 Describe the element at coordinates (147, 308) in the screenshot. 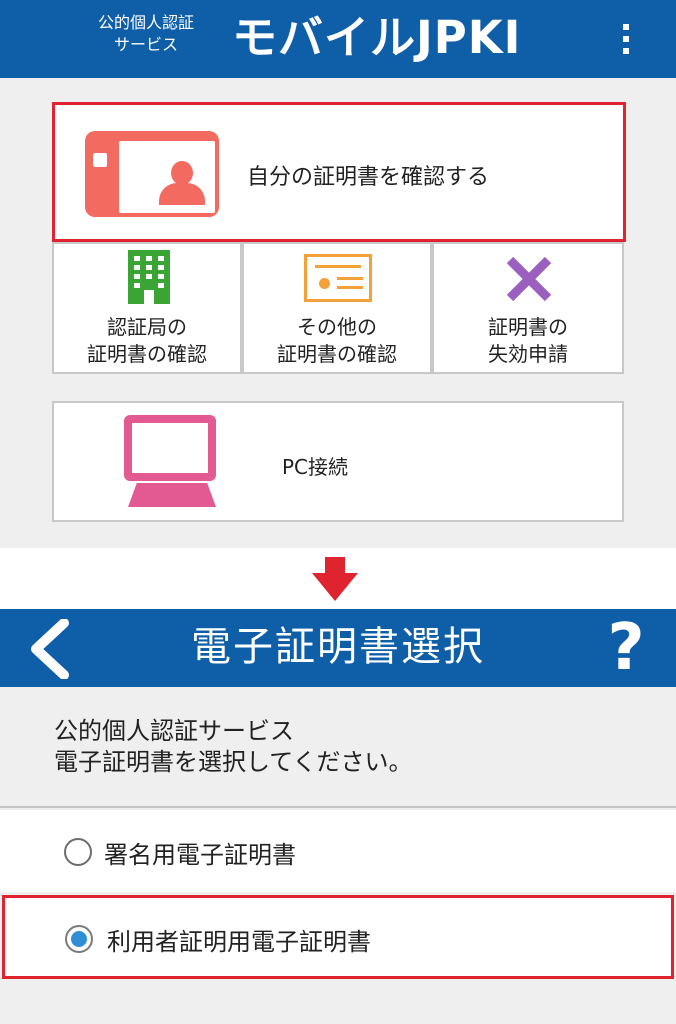

I see `ca-certificate-button: 認証局の 証明書の確認` at that location.